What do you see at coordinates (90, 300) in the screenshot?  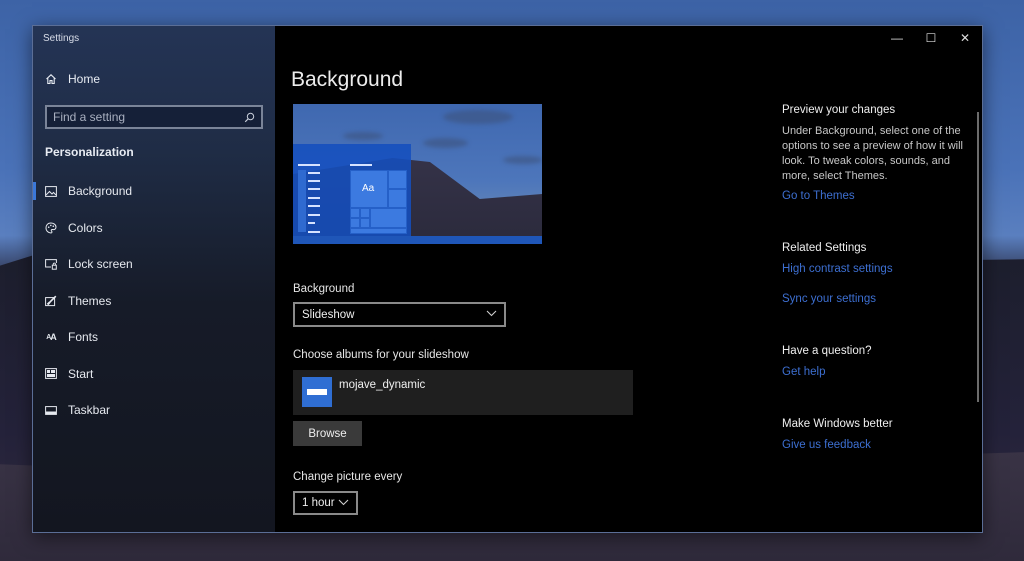 I see `sidebar-item-label: Themes` at bounding box center [90, 300].